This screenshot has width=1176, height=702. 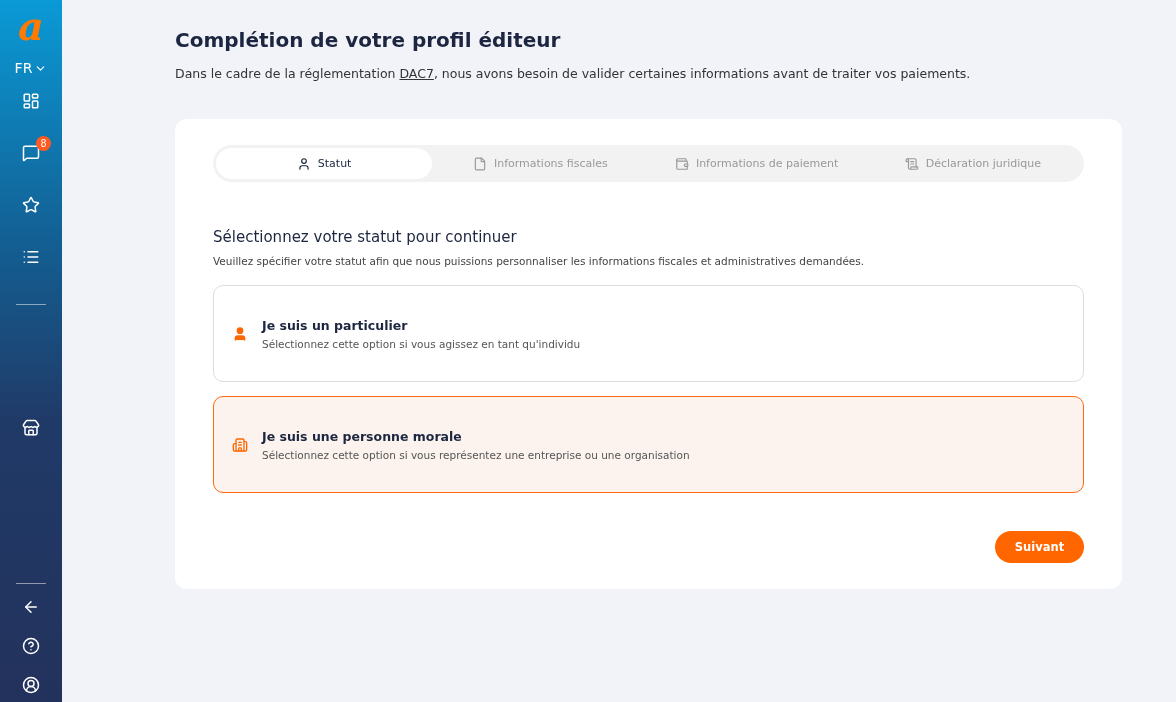 What do you see at coordinates (416, 73) in the screenshot?
I see `dac7-link: DAC7` at bounding box center [416, 73].